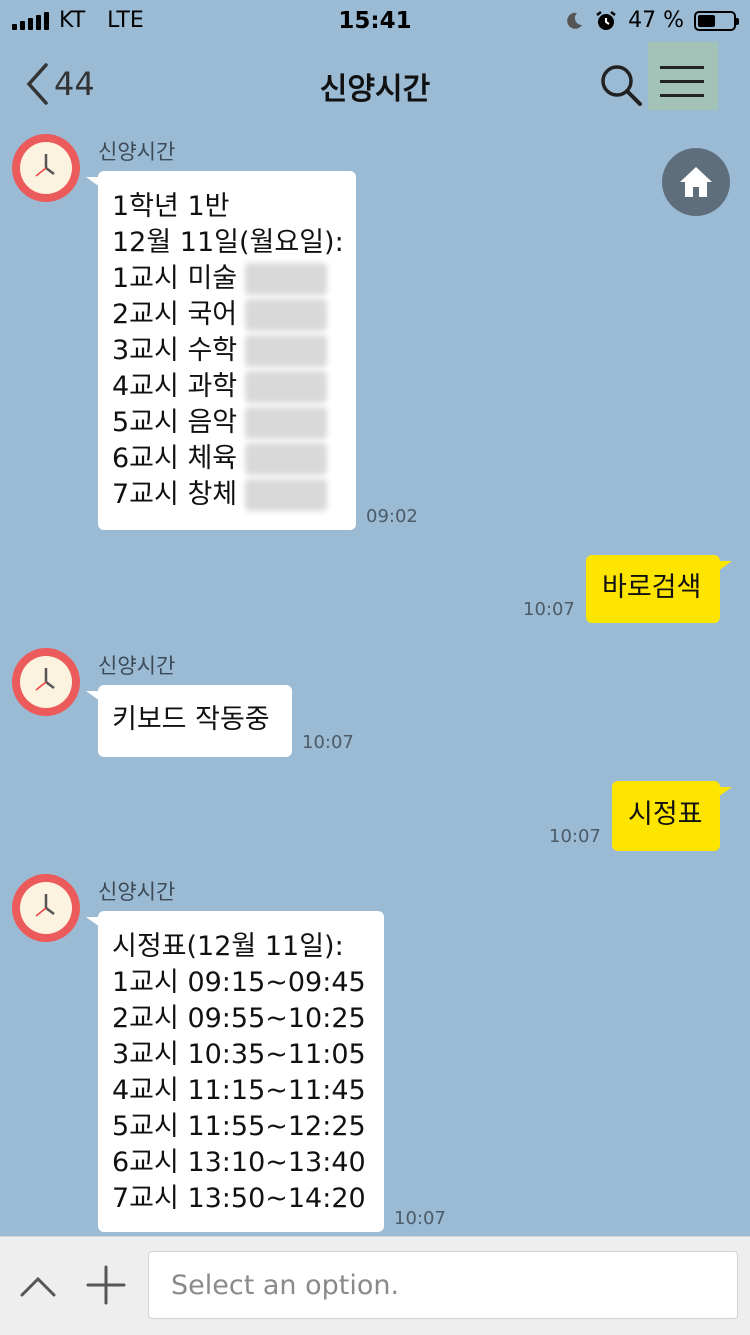 This screenshot has height=1335, width=750. I want to click on message-line: 키보드 작동중, so click(191, 719).